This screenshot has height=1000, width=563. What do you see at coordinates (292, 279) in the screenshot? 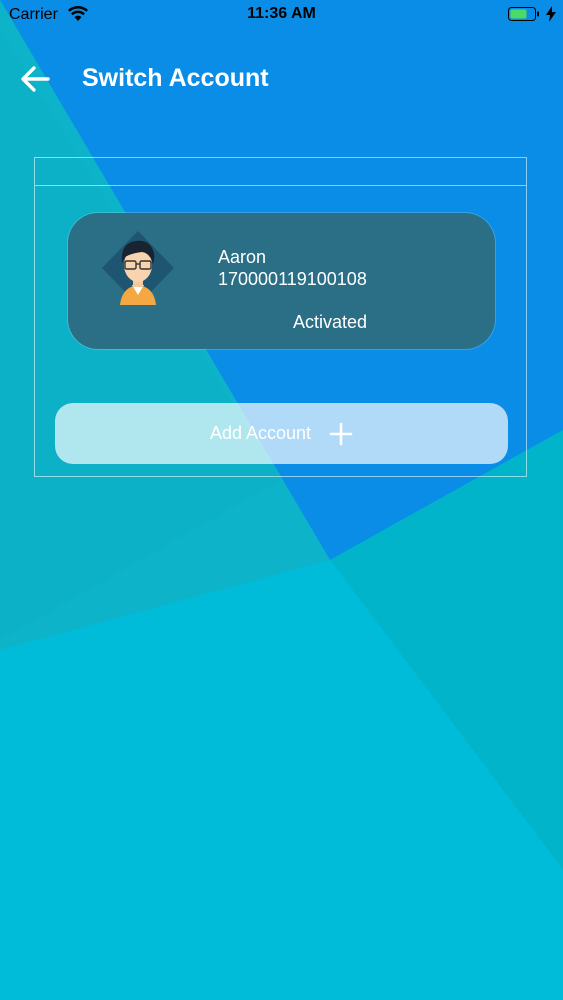
I see `account-number: 170000119100108` at bounding box center [292, 279].